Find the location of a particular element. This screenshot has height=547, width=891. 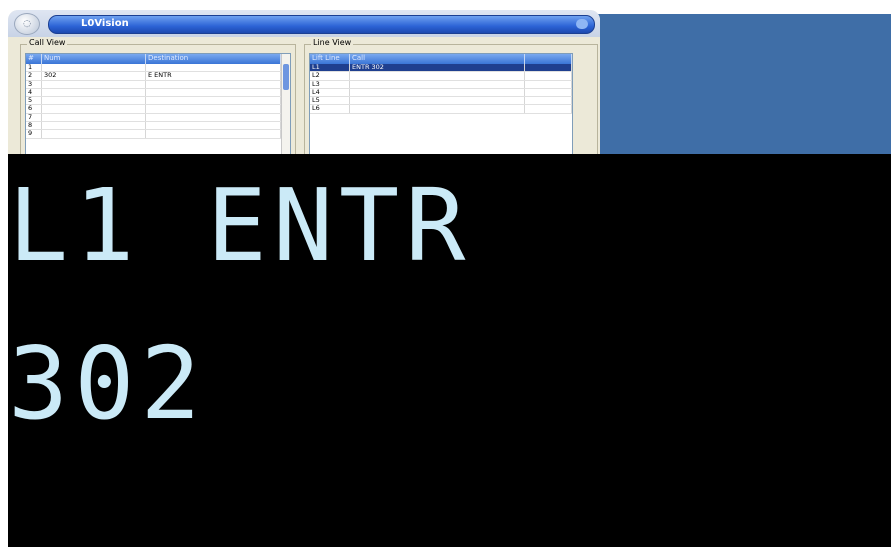

call-view-cell: 302 is located at coordinates (94, 76).